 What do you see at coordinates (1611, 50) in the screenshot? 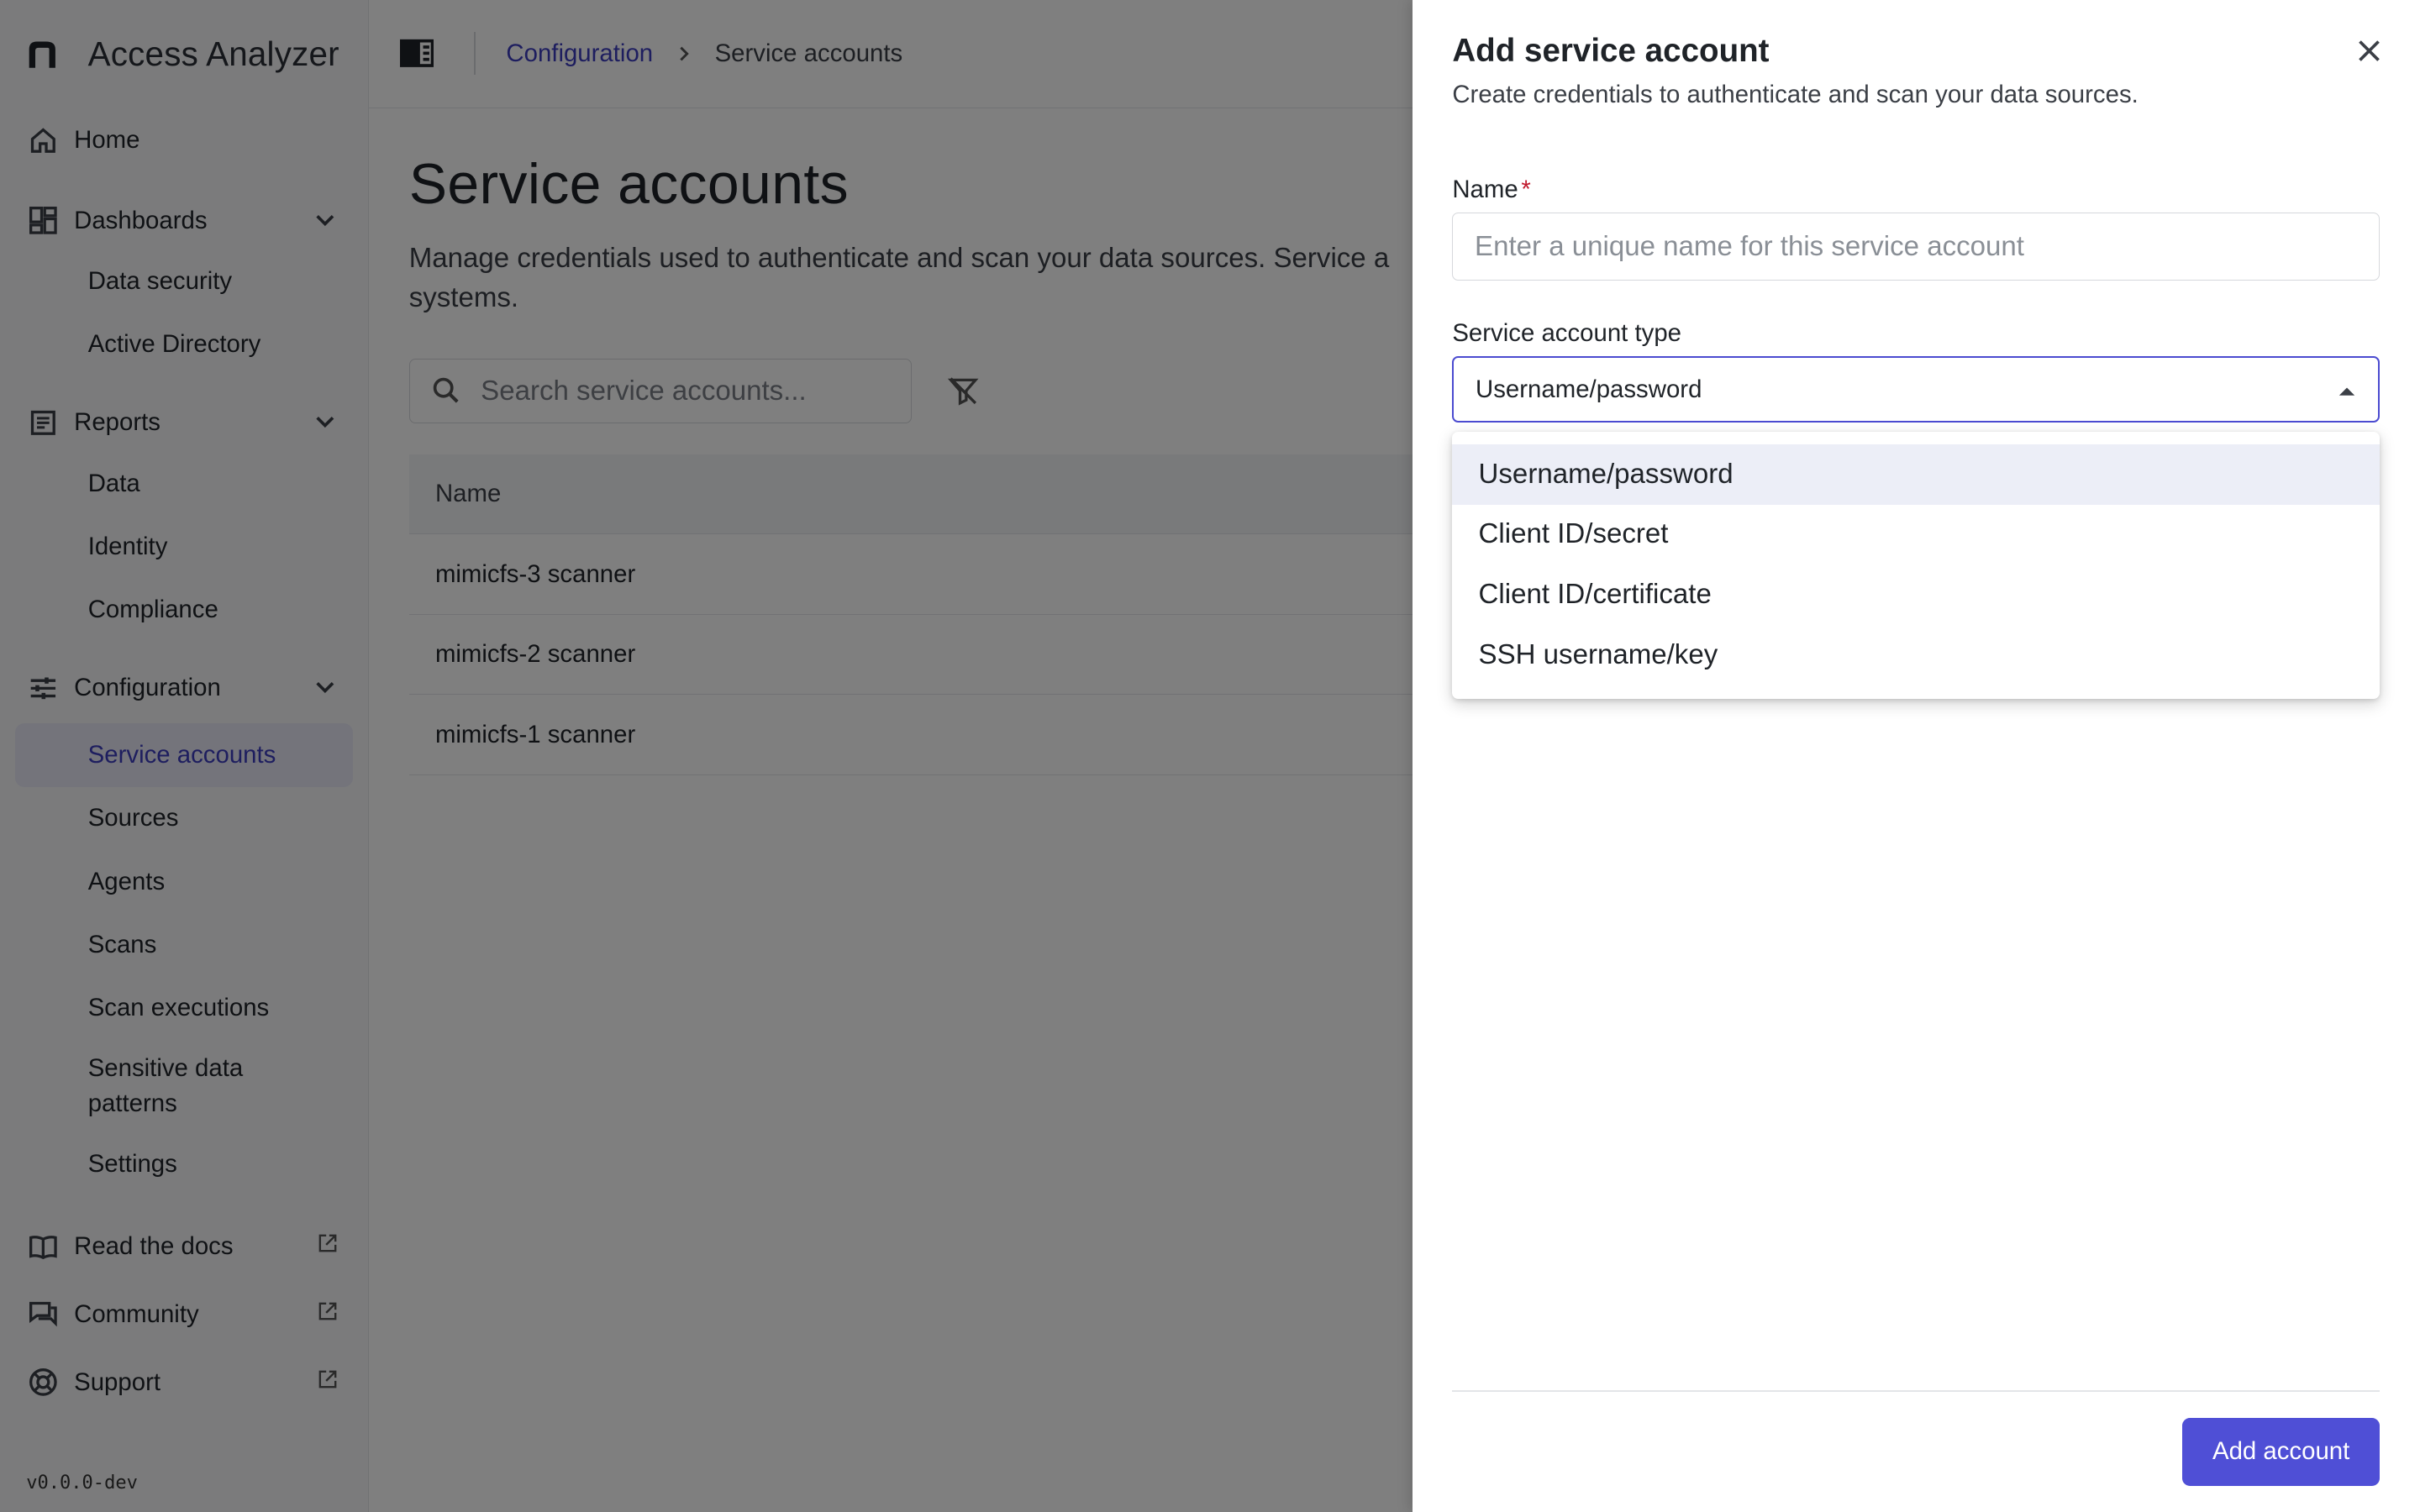
I see `drawer-title: Add service account` at bounding box center [1611, 50].